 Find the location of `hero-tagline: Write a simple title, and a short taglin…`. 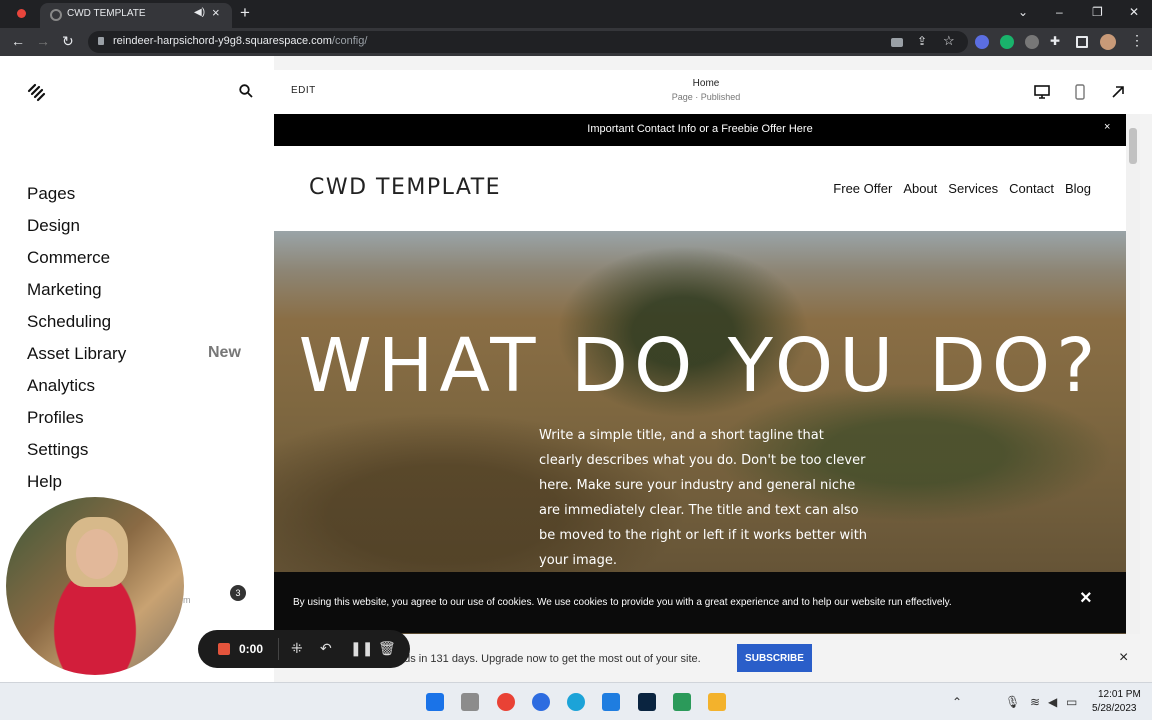

hero-tagline: Write a simple title, and a short taglin… is located at coordinates (703, 498).